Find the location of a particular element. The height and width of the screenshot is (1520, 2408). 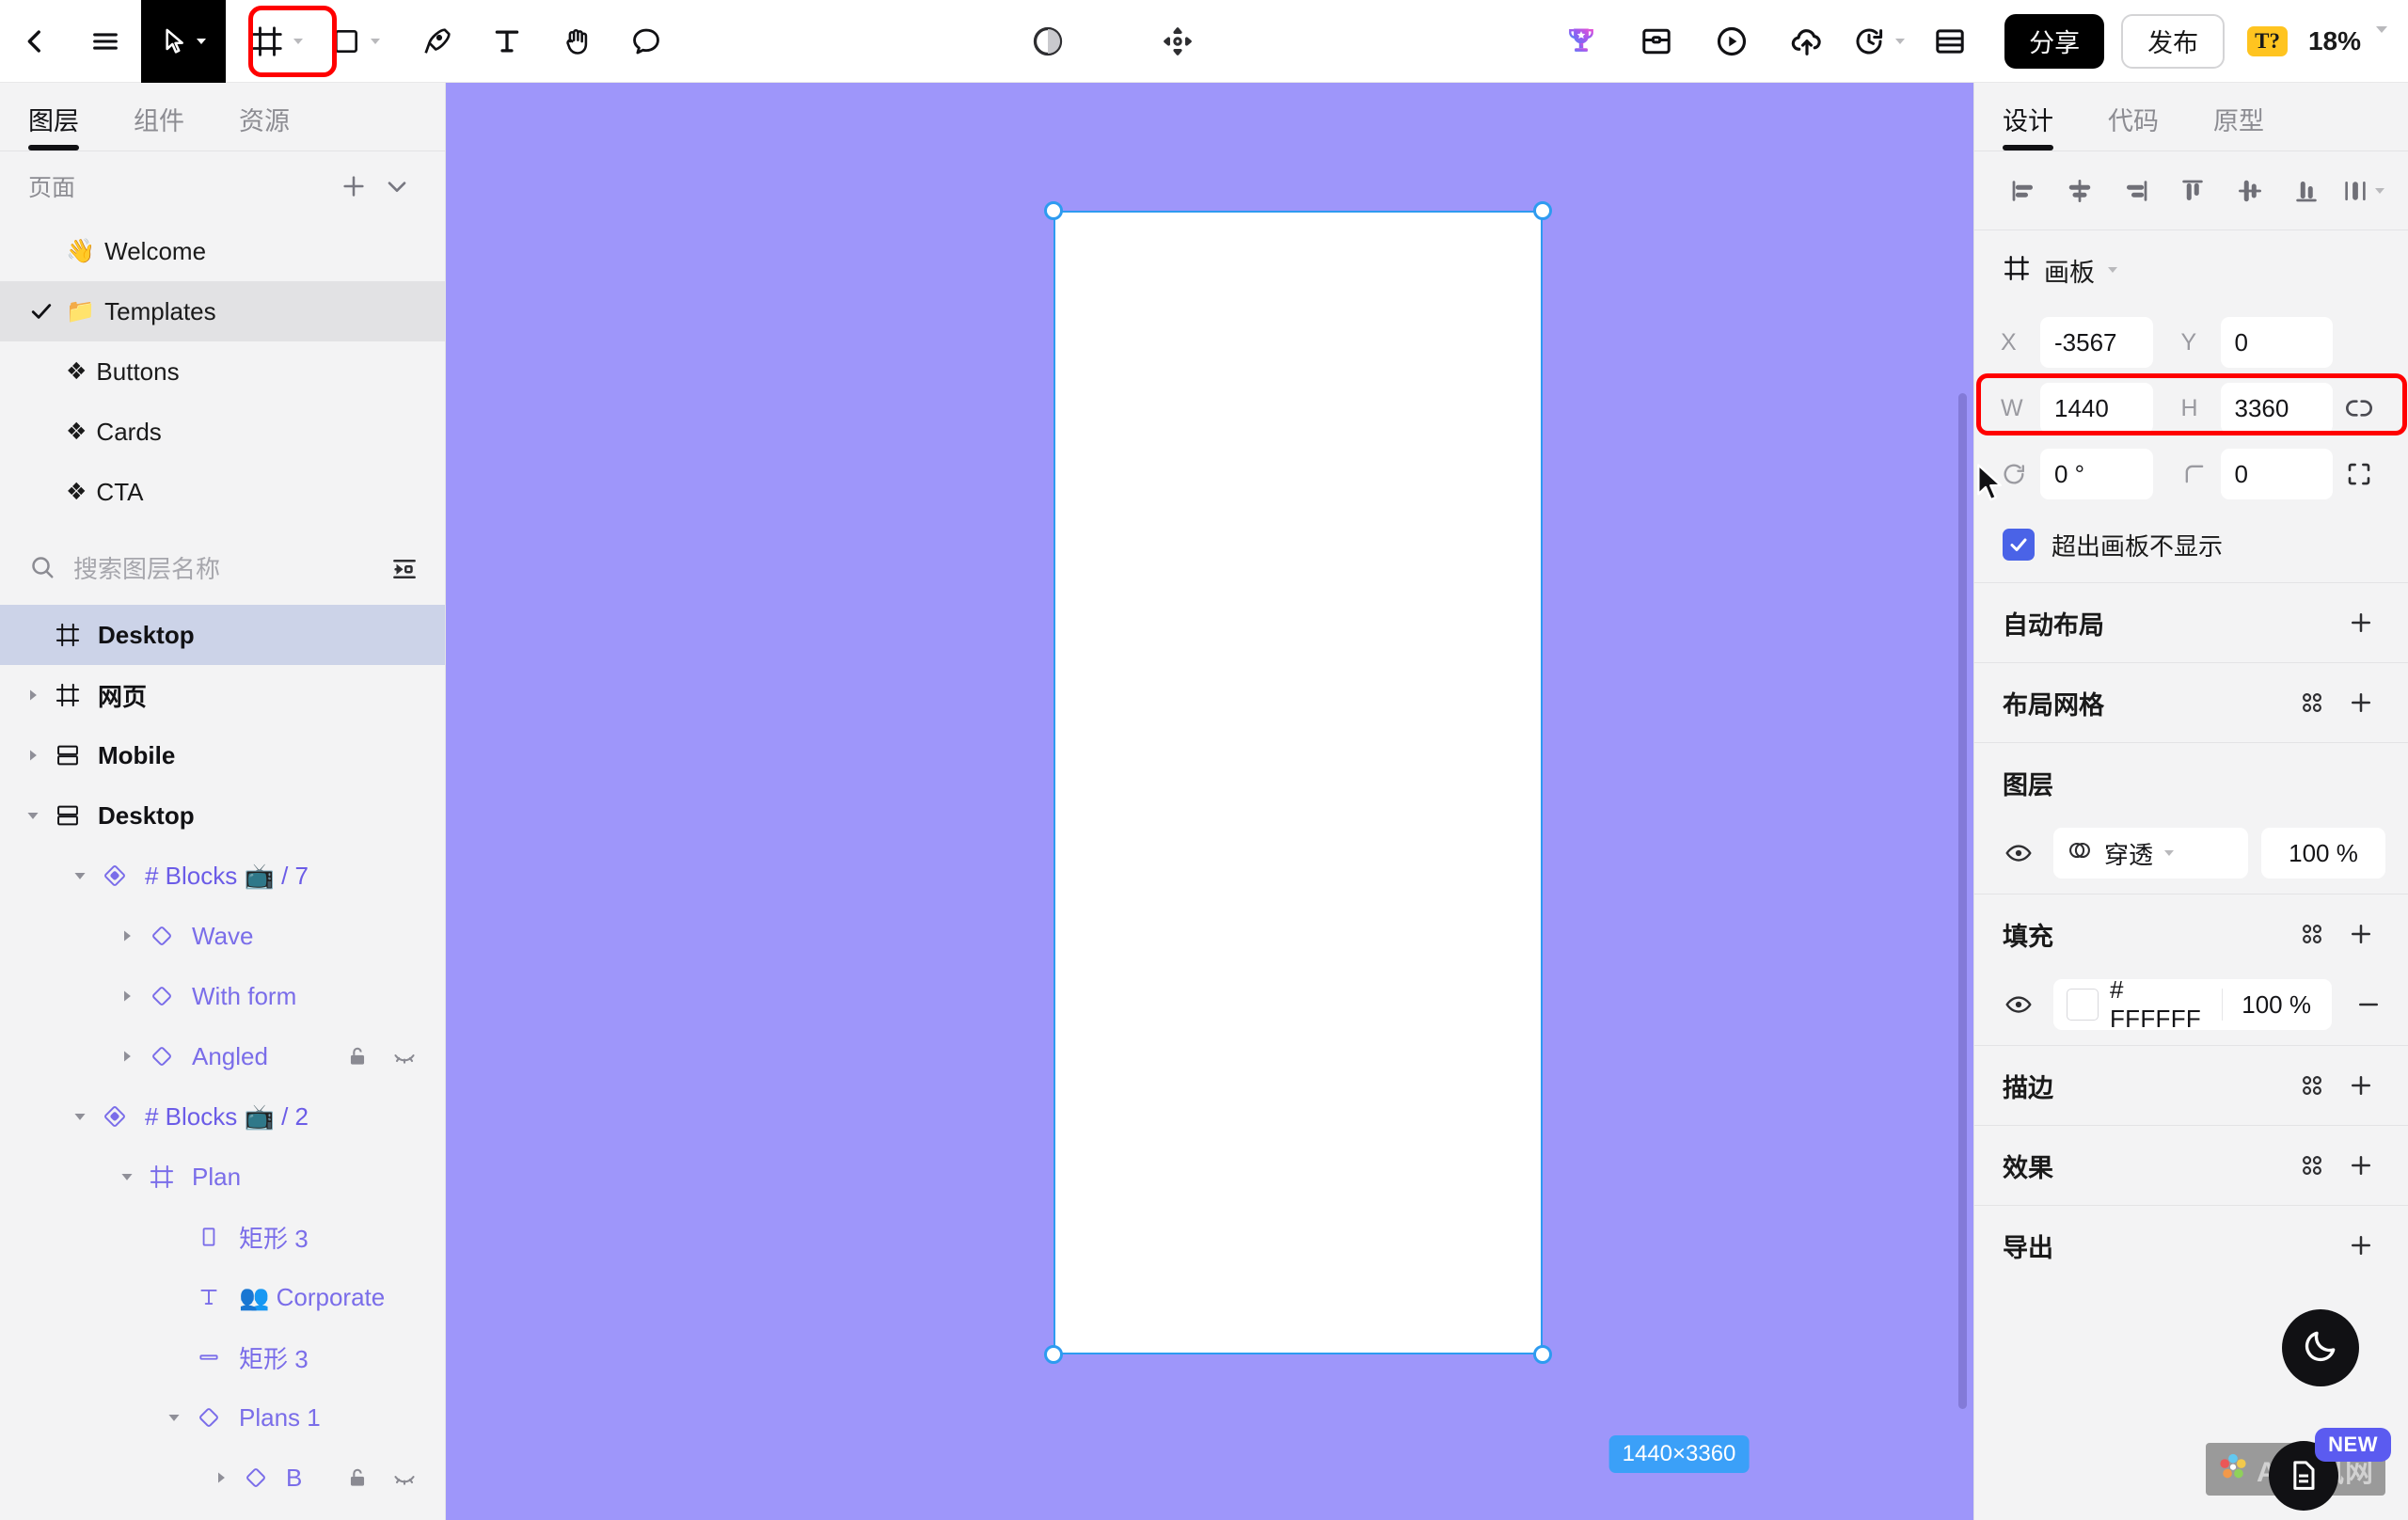

blend-mode-select: 穿透 is located at coordinates (2151, 853).